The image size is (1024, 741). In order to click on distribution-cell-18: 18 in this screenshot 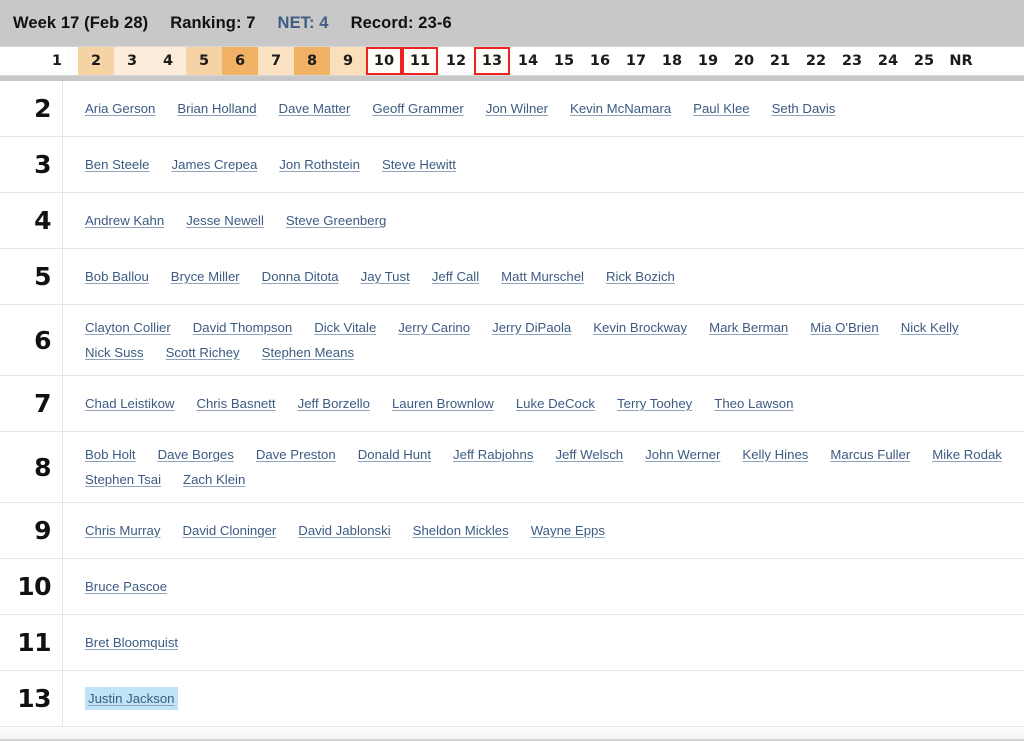, I will do `click(672, 61)`.